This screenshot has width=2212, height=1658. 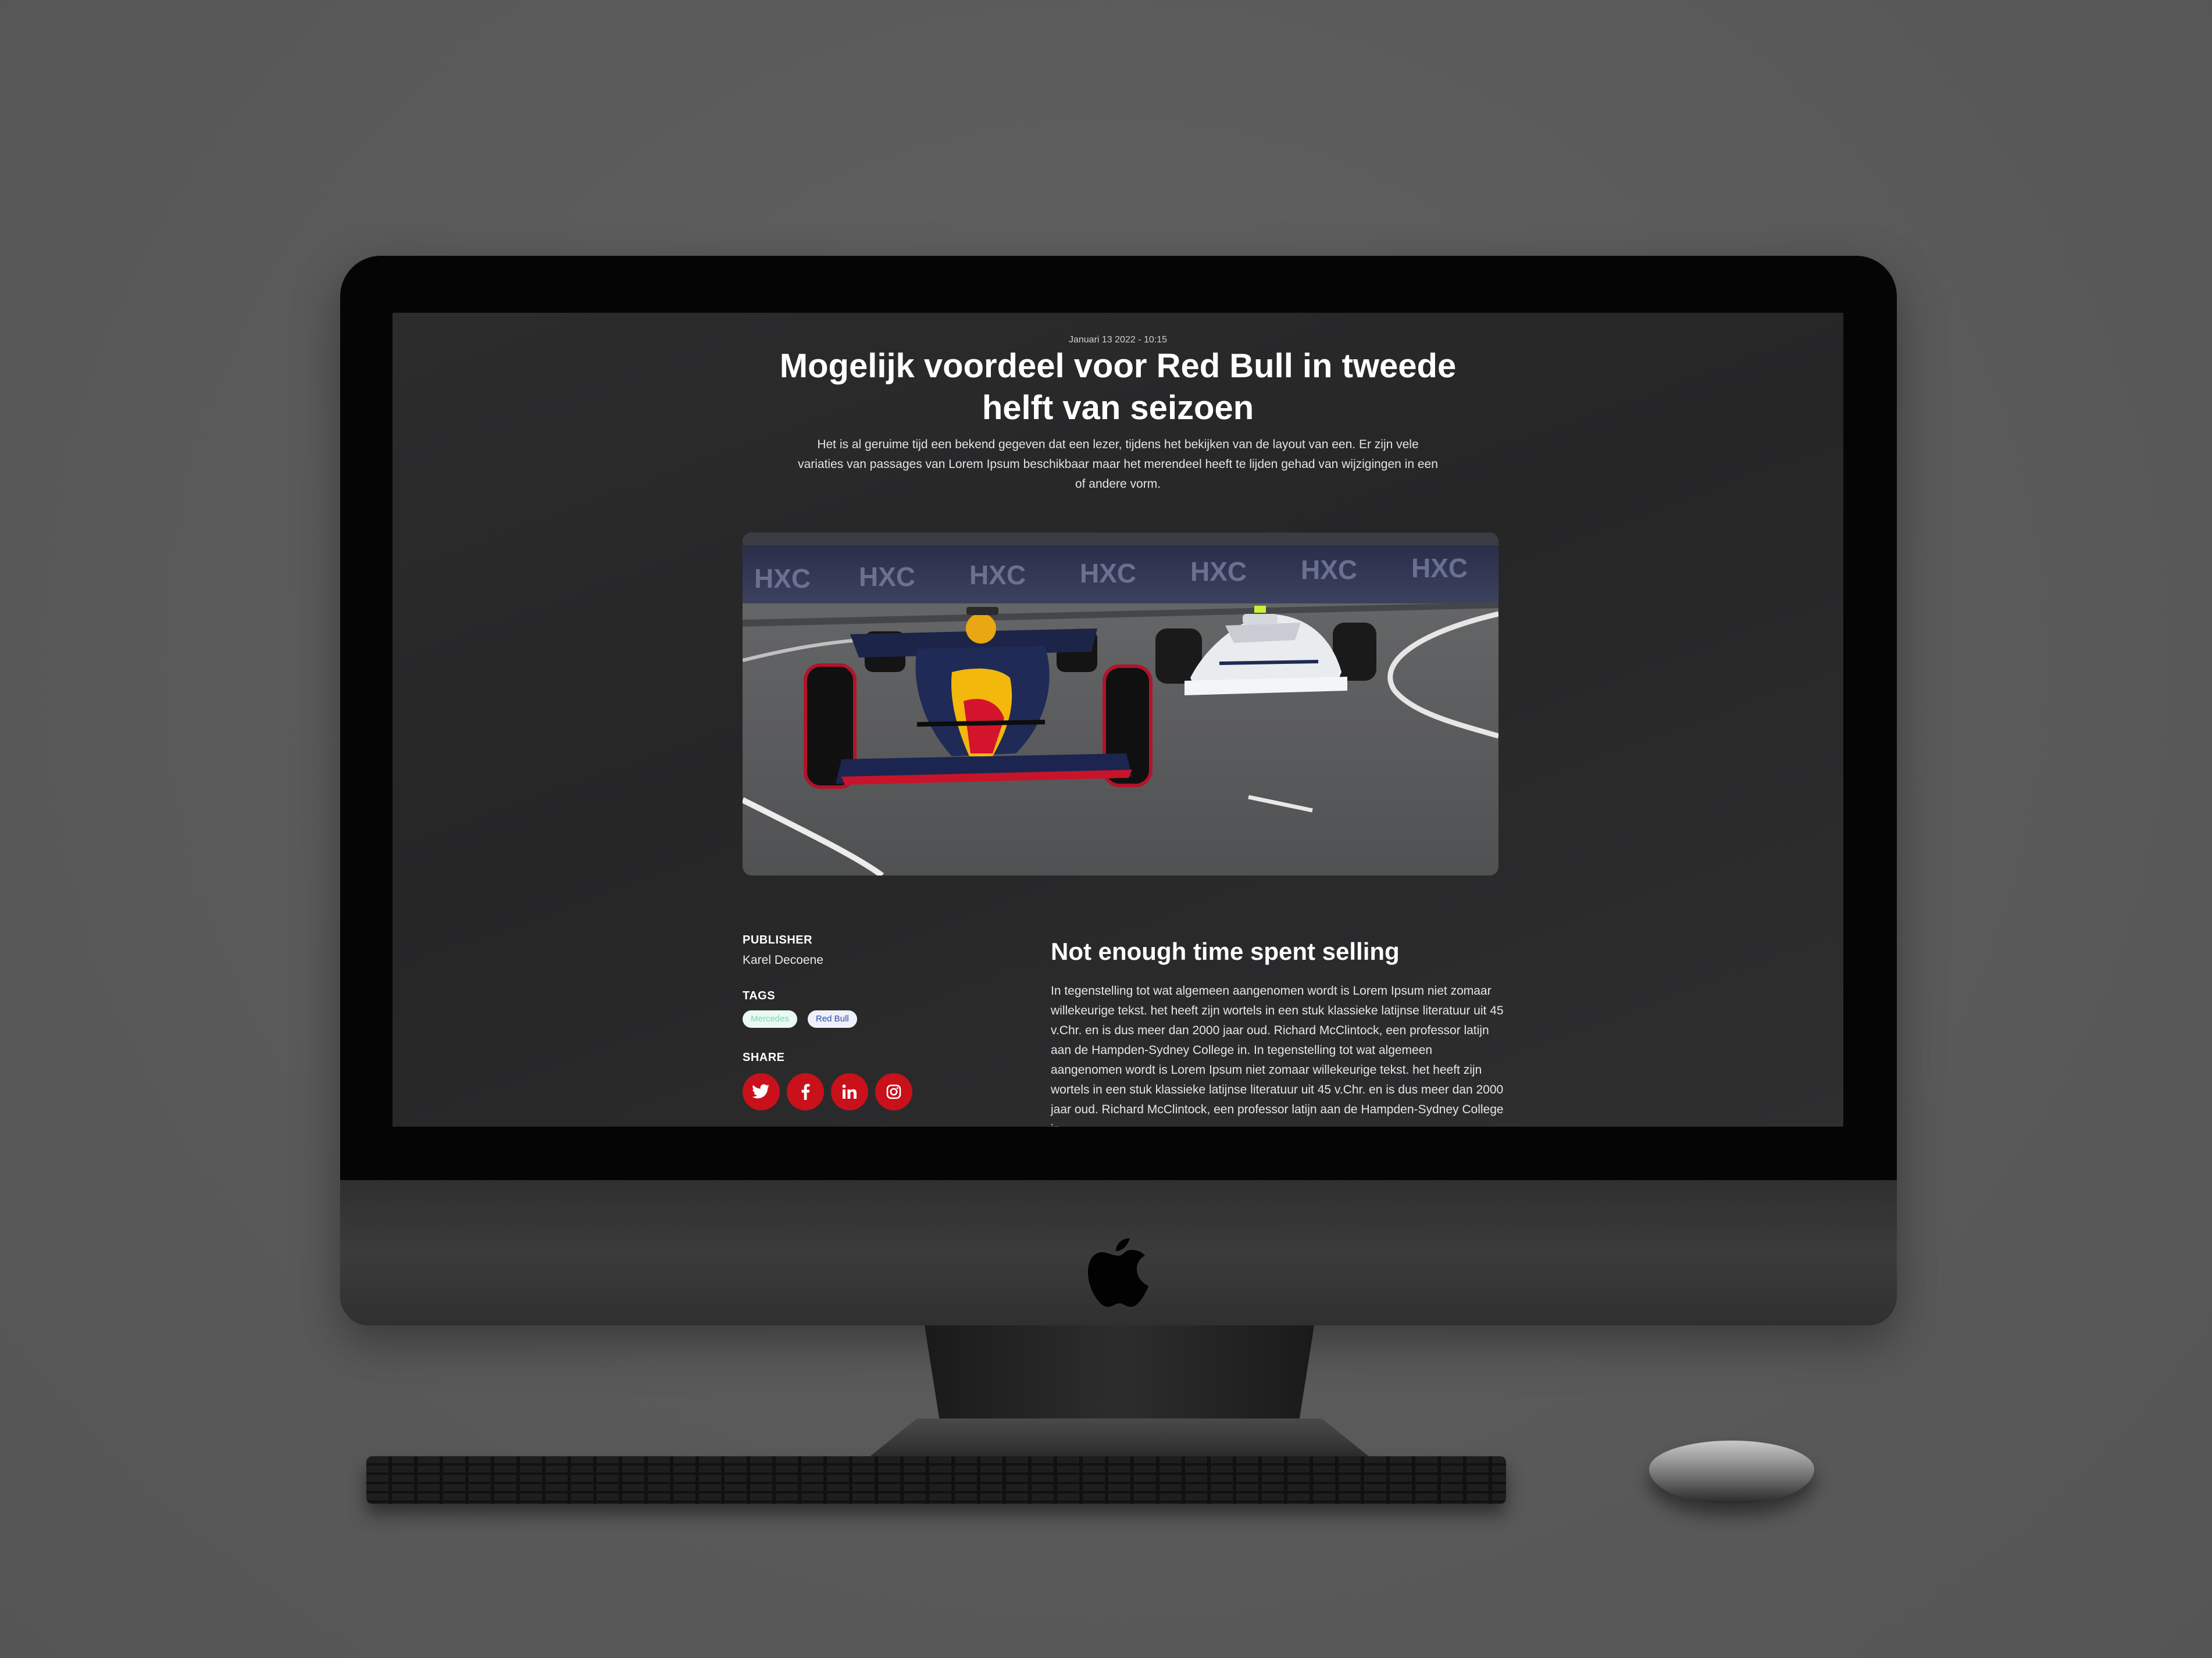 What do you see at coordinates (1117, 340) in the screenshot?
I see `article-date: Januari 13 2022 - 10:15` at bounding box center [1117, 340].